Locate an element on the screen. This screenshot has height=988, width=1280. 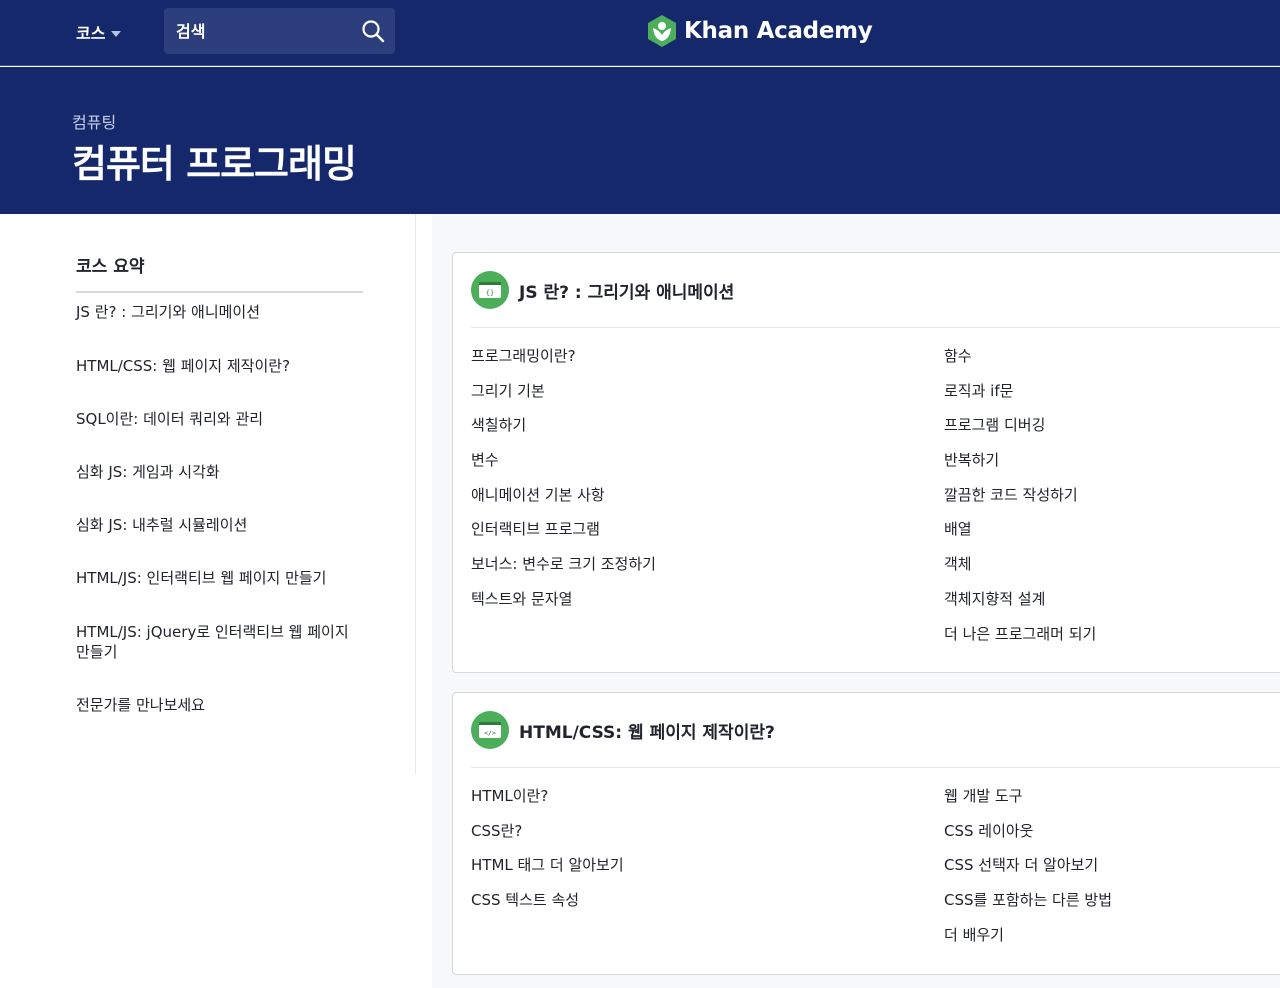
unit-title: HTML/CSS: 웹 페이지 제작이란? is located at coordinates (647, 730).